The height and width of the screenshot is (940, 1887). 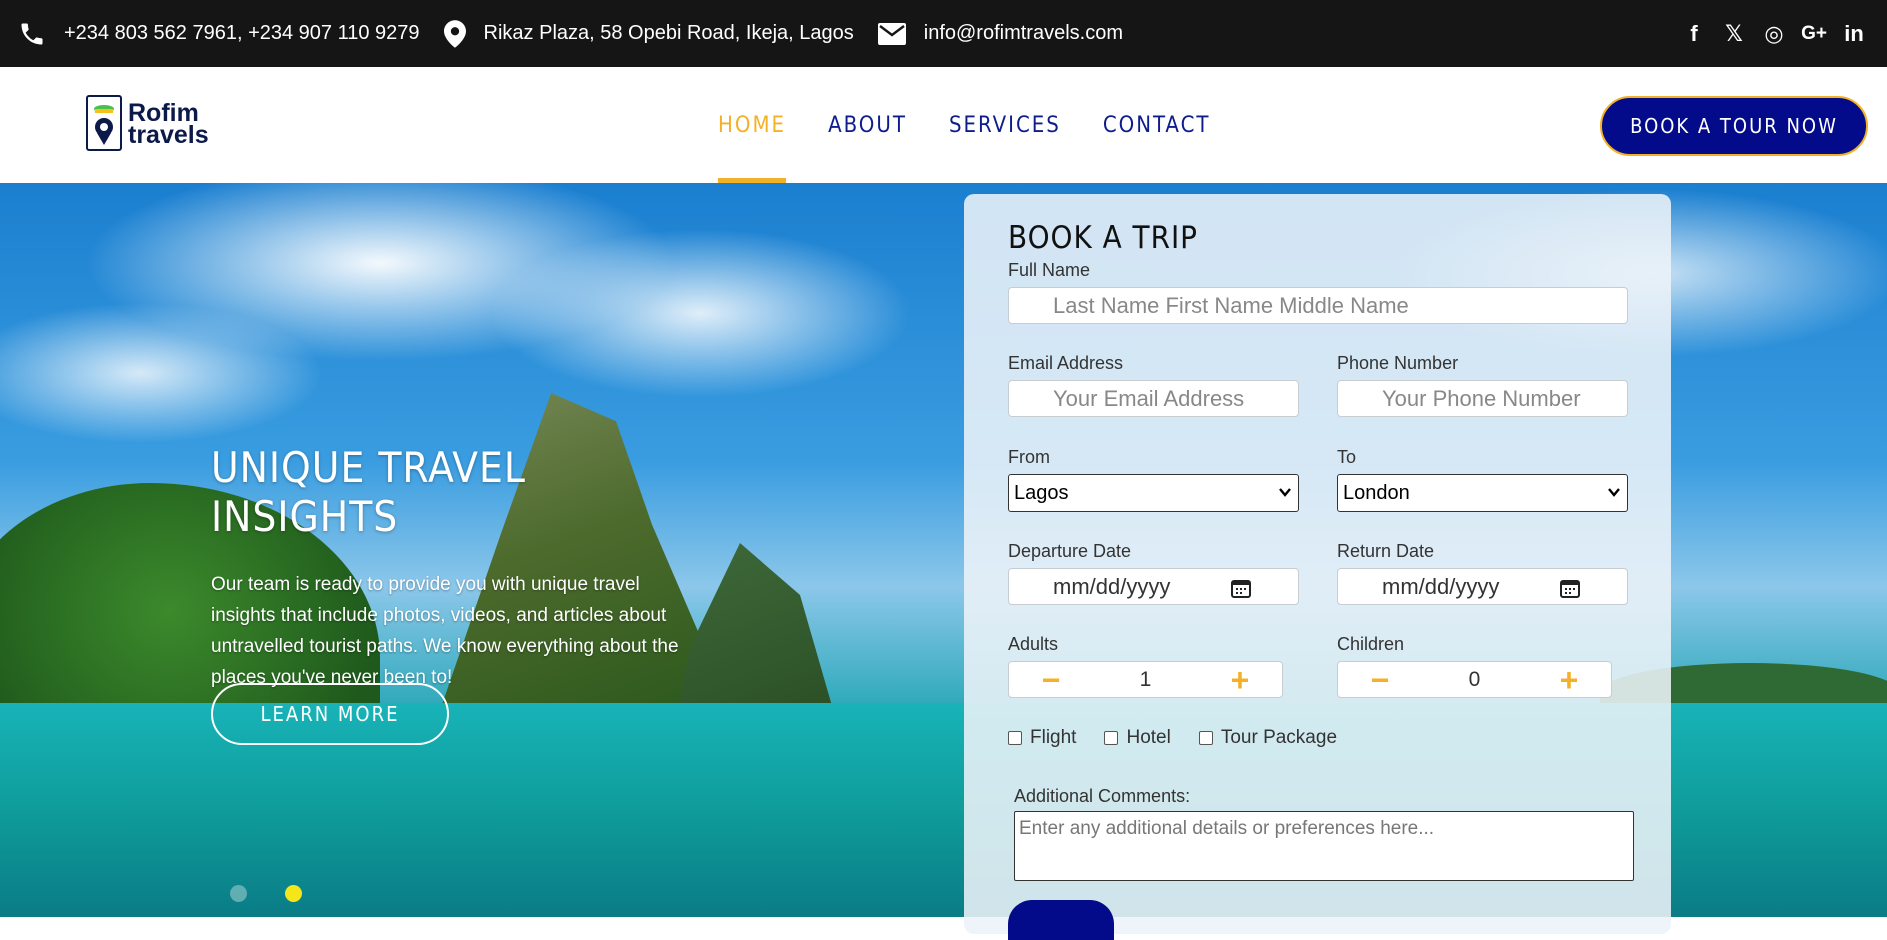 What do you see at coordinates (1376, 492) in the screenshot?
I see `to-value: London` at bounding box center [1376, 492].